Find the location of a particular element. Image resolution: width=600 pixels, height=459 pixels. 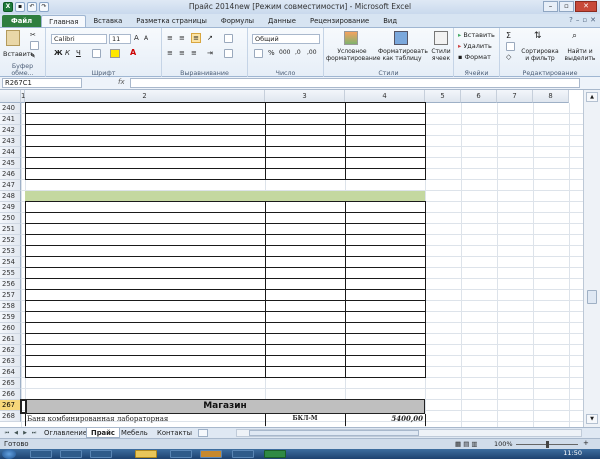

sheet-tab-active: Прайс is located at coordinates (103, 433).